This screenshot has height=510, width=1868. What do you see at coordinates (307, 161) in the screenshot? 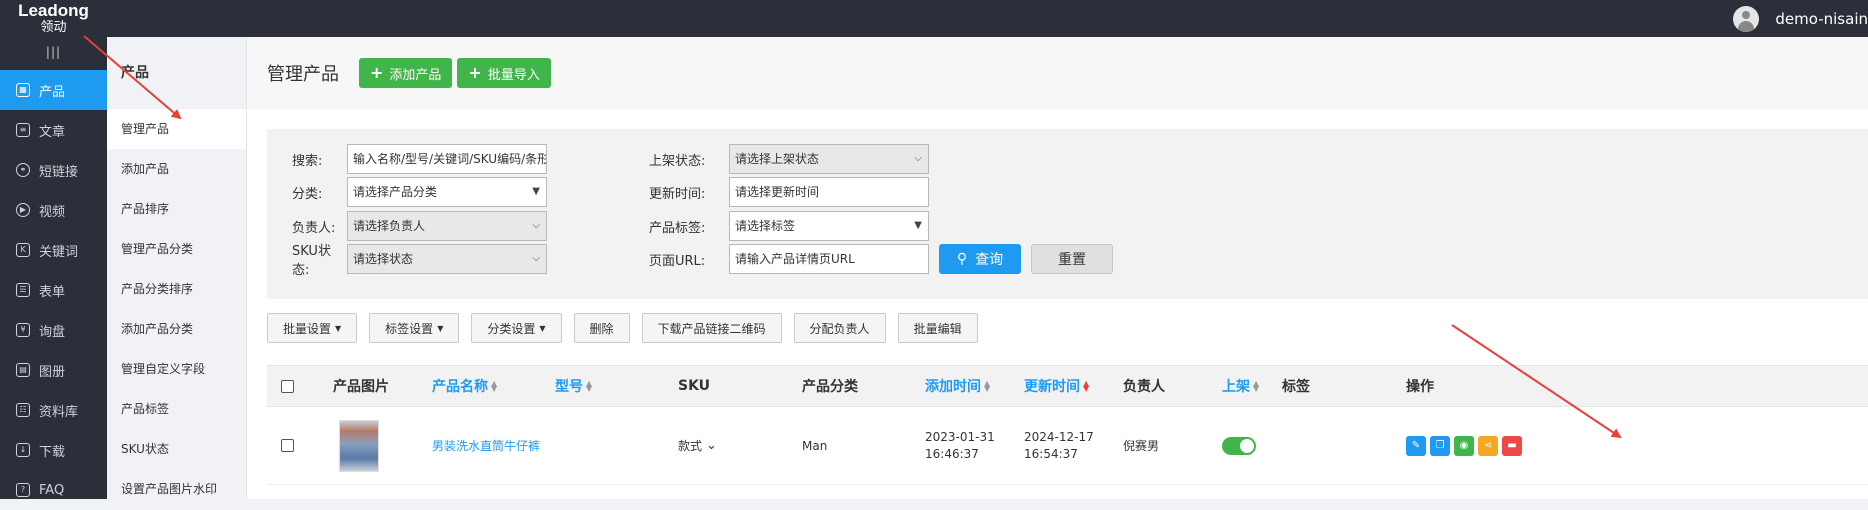
I see `search-label: 搜索:` at bounding box center [307, 161].